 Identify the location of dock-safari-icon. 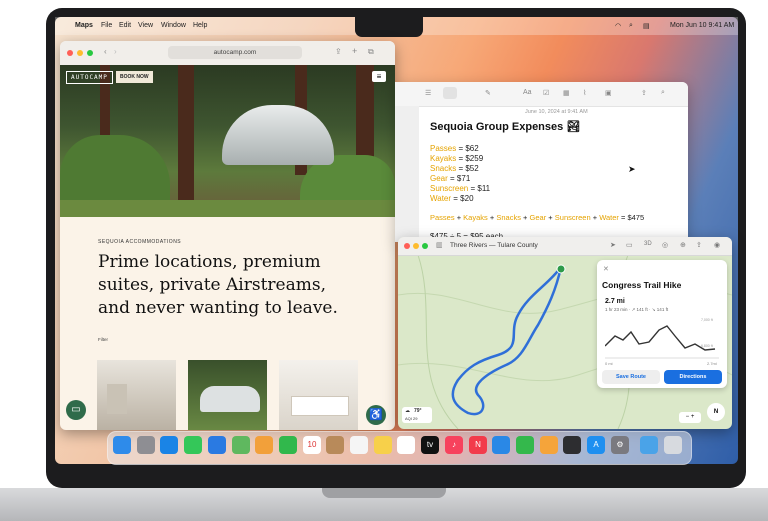
(169, 445).